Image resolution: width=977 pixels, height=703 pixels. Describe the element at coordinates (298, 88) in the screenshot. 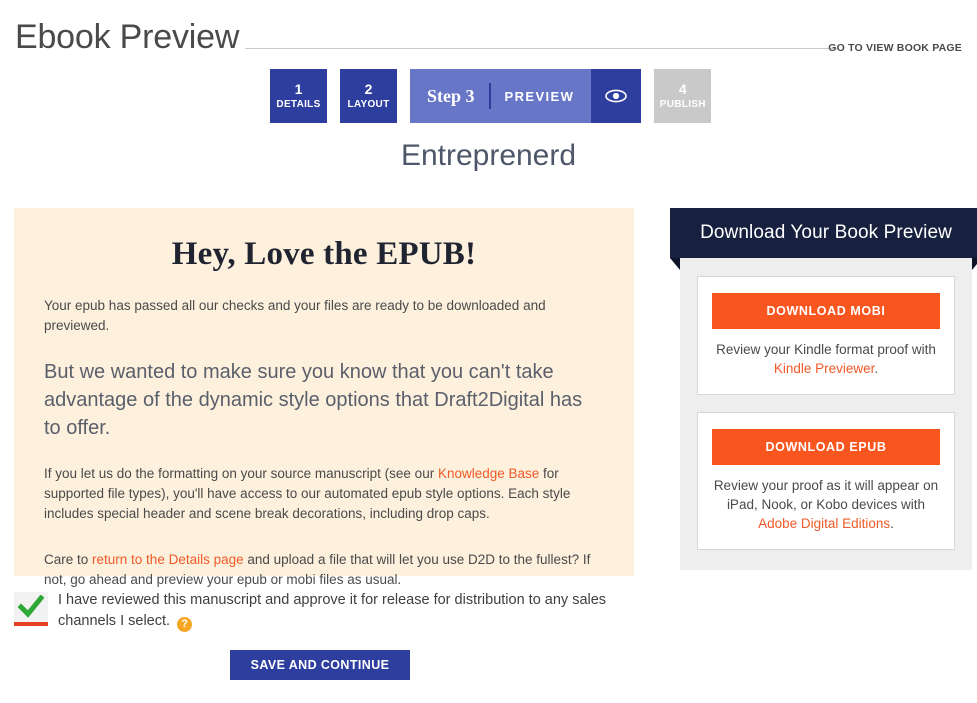

I see `step-1-number: 1` at that location.